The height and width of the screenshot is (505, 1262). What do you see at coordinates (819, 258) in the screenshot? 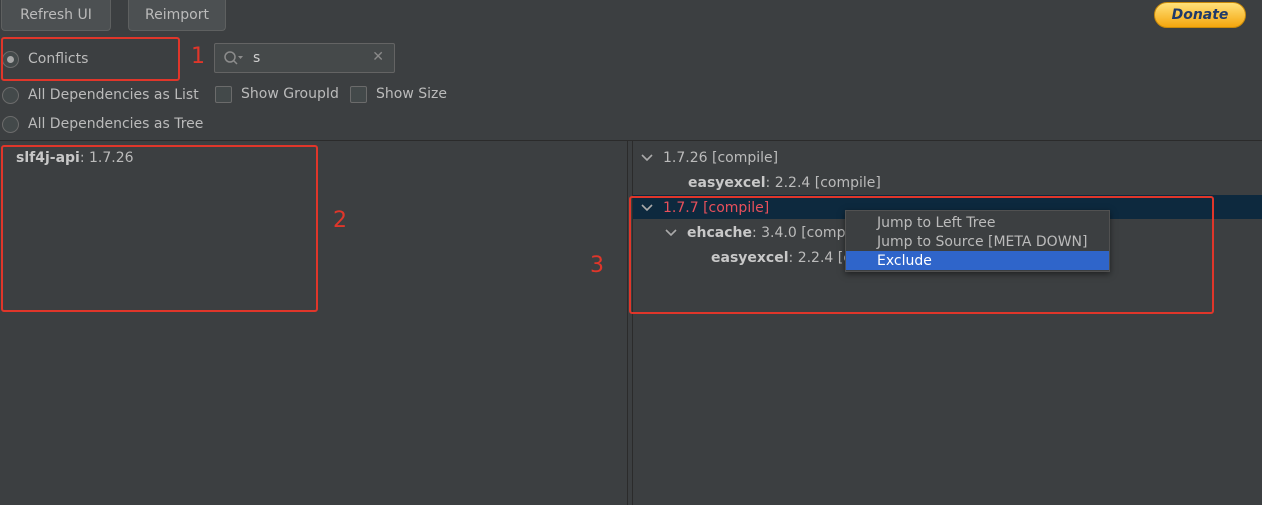
I see `artifact-detail: : 2.2.4 [c` at bounding box center [819, 258].